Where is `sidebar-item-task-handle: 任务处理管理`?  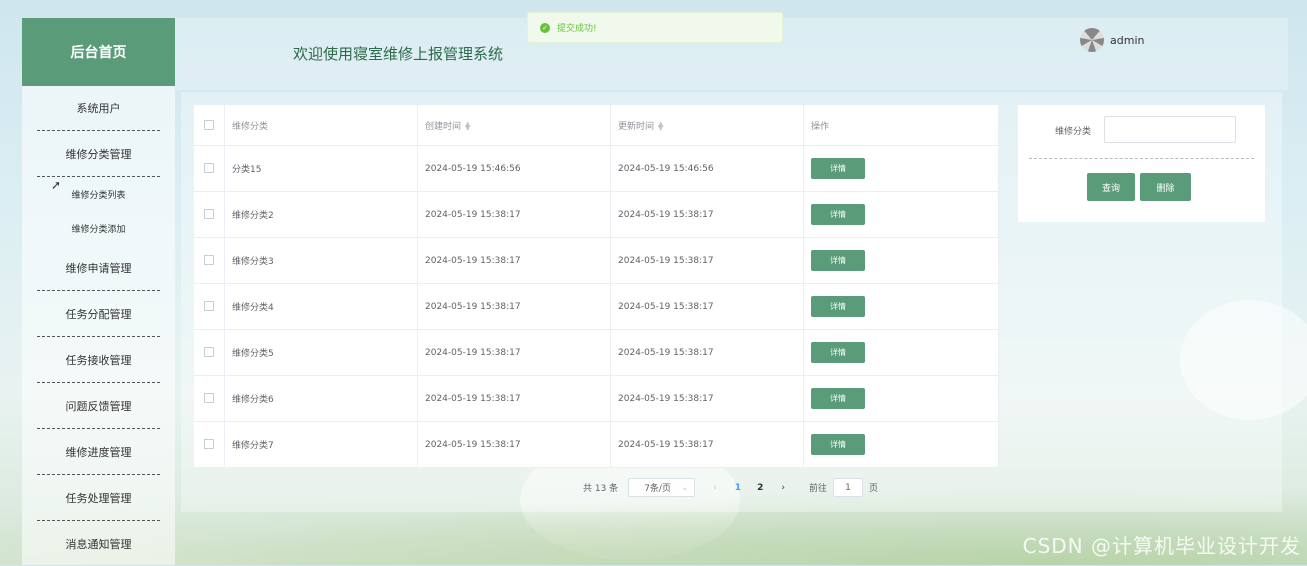
sidebar-item-task-handle: 任务处理管理 is located at coordinates (98, 498).